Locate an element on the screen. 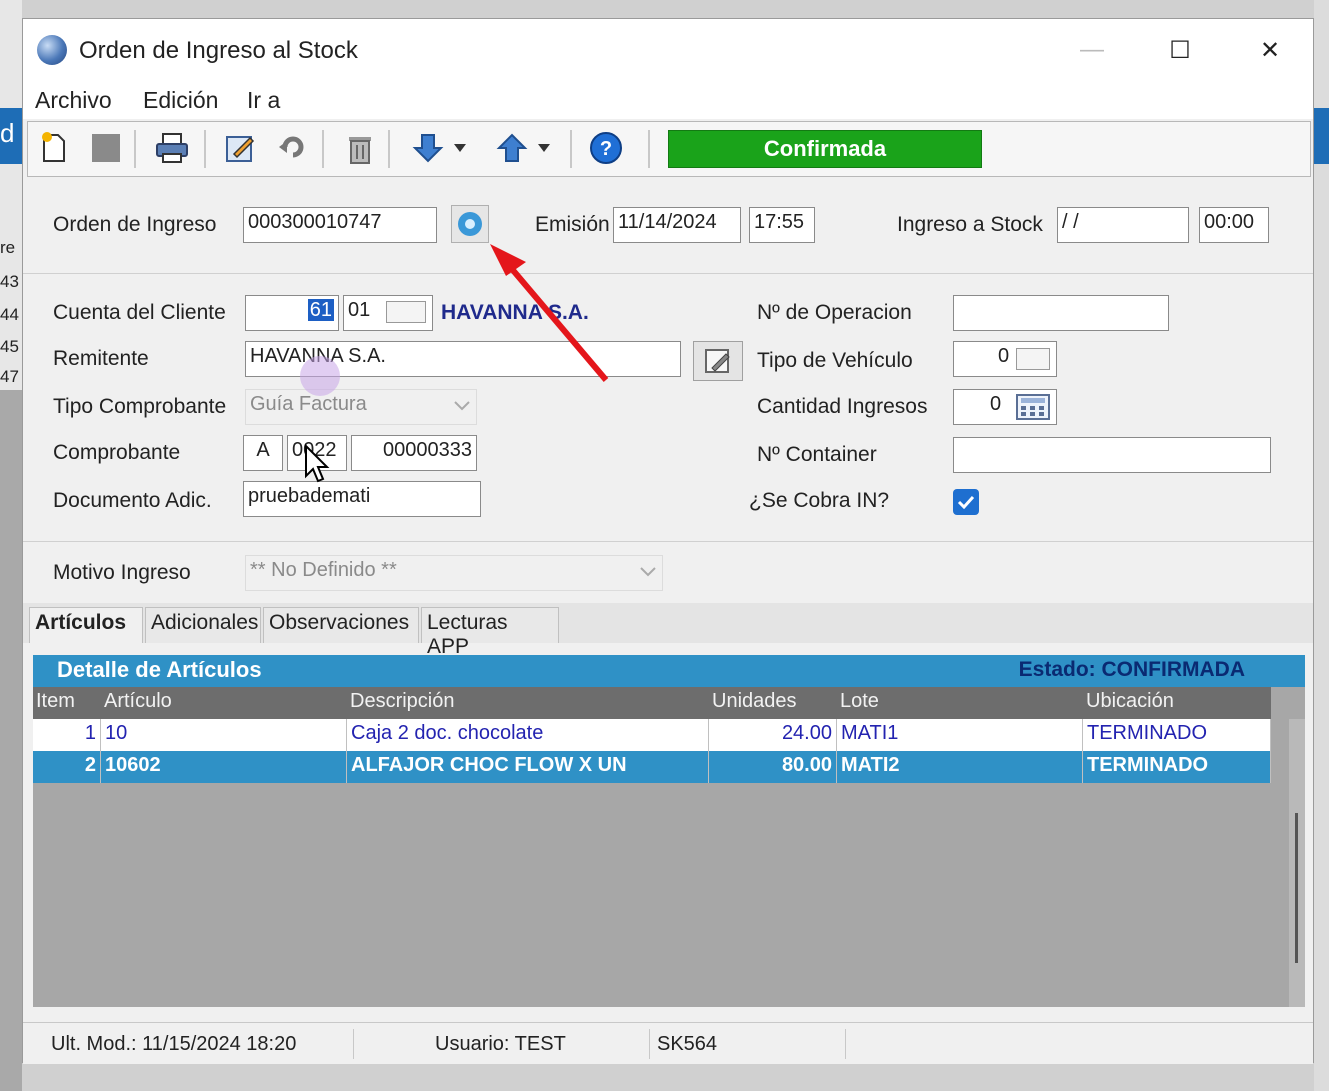 This screenshot has width=1329, height=1091. tipo-comprobante-label: Tipo Comprobante is located at coordinates (140, 406).